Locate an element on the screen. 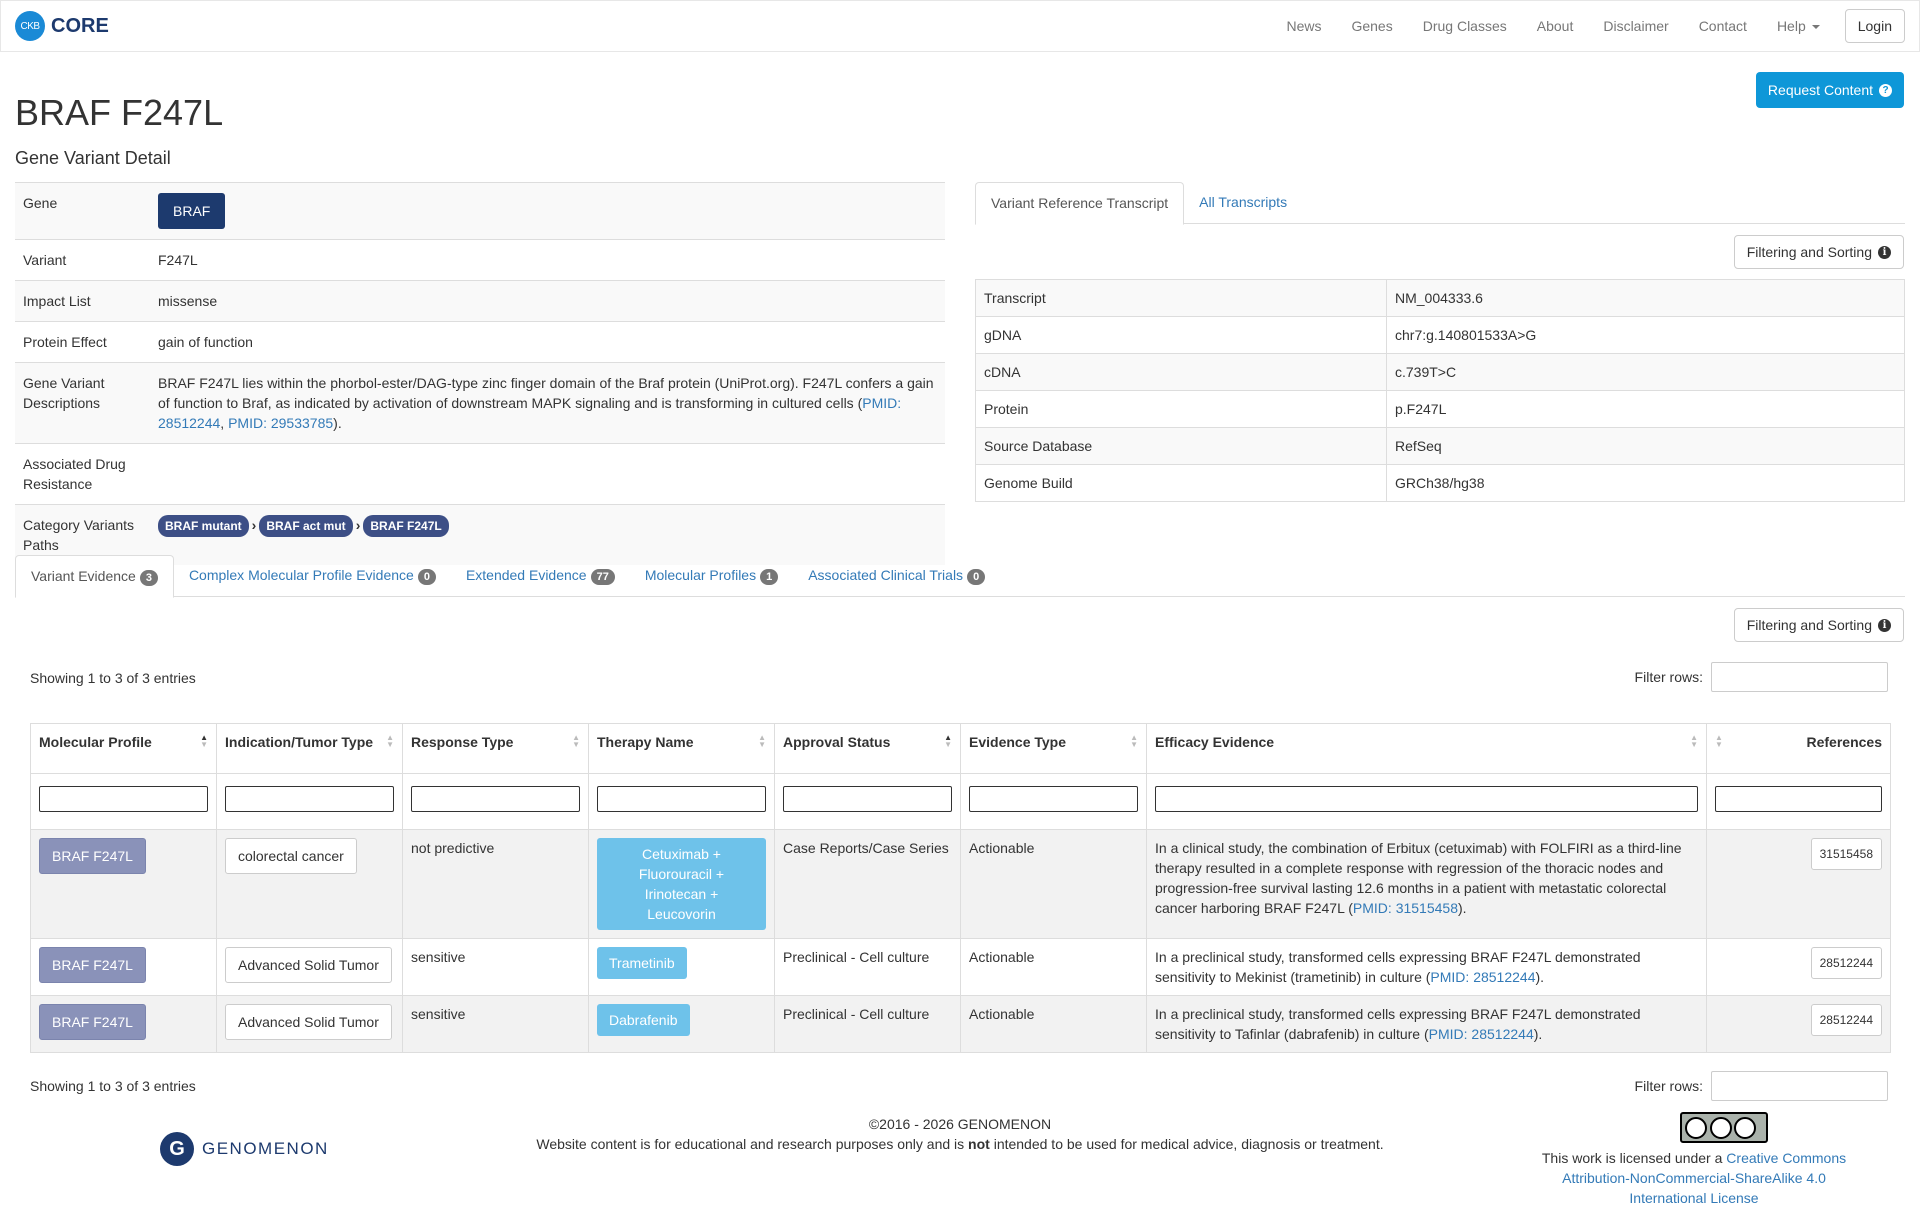 This screenshot has width=1920, height=1208. category-pill: BRAF F247L is located at coordinates (406, 526).